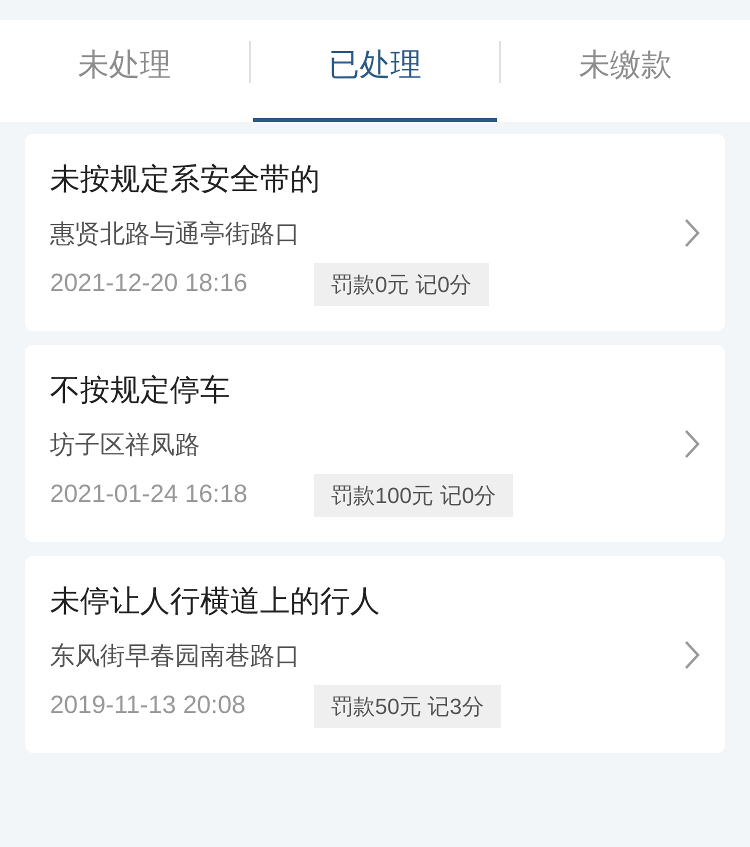 This screenshot has width=750, height=847. Describe the element at coordinates (215, 602) in the screenshot. I see `violation-title: 未停让人行横道上的行人` at that location.